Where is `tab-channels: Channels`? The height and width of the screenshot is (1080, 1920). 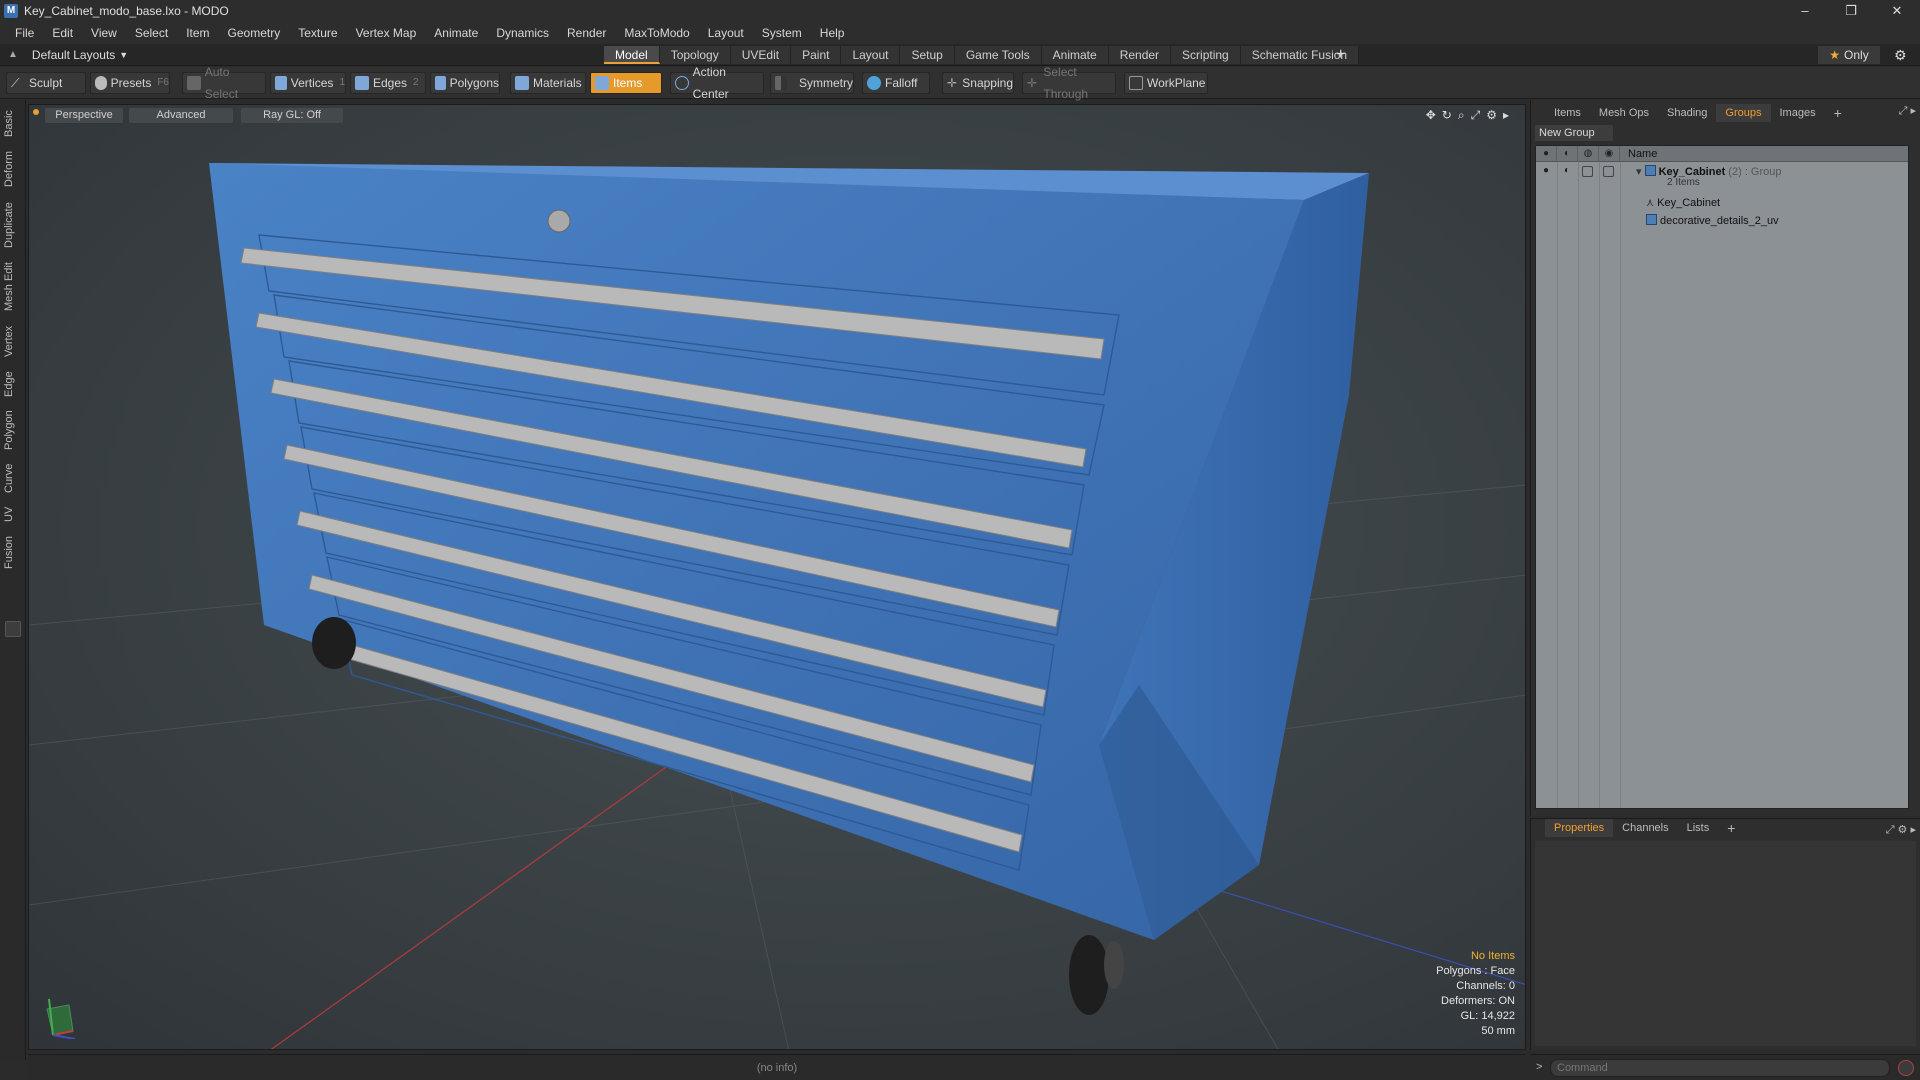
tab-channels: Channels is located at coordinates (1645, 828).